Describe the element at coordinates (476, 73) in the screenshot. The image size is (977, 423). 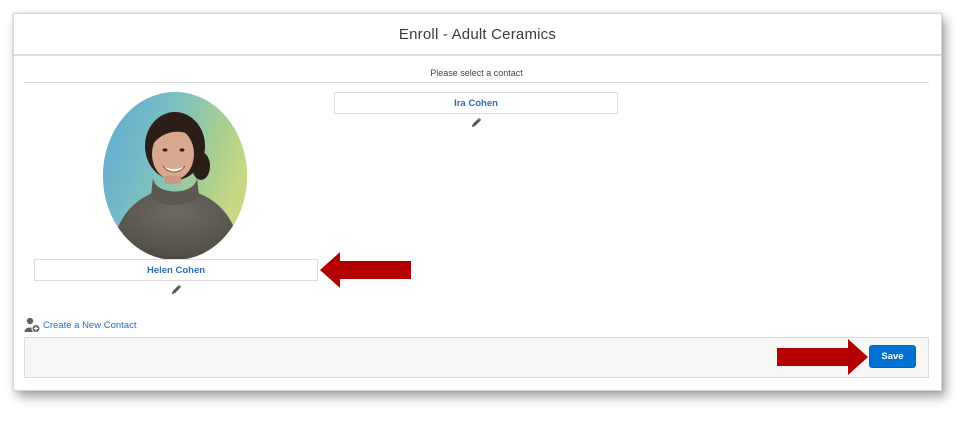
I see `select-contact-label: Please select a contact` at that location.